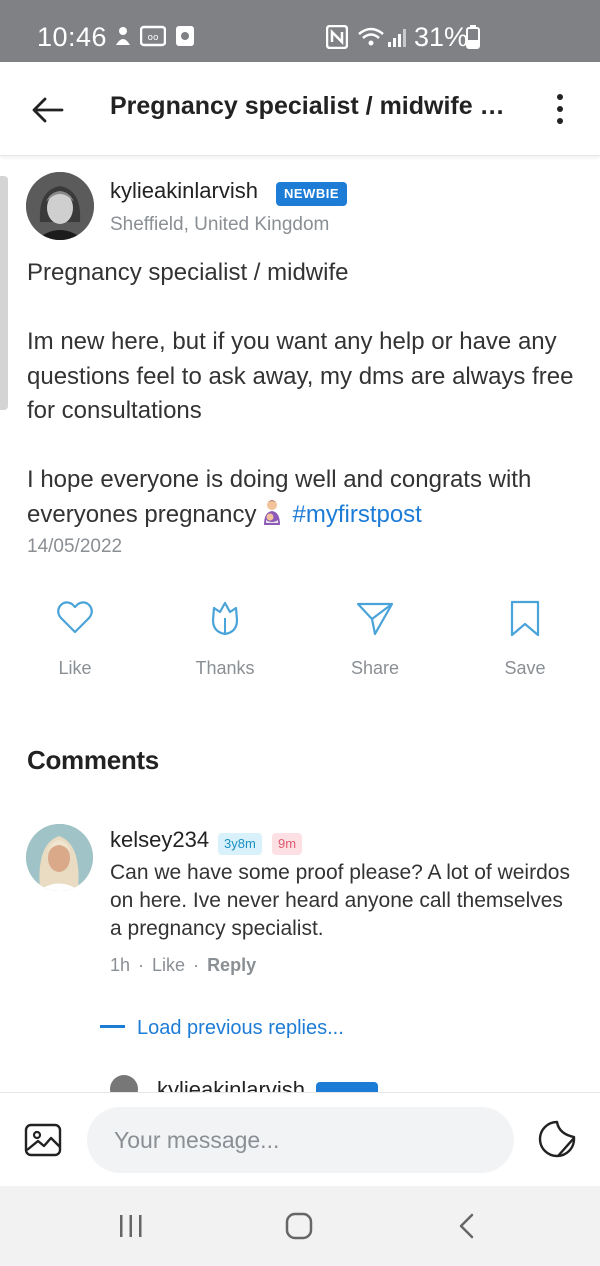  I want to click on system-navigation-bar, so click(300, 1226).